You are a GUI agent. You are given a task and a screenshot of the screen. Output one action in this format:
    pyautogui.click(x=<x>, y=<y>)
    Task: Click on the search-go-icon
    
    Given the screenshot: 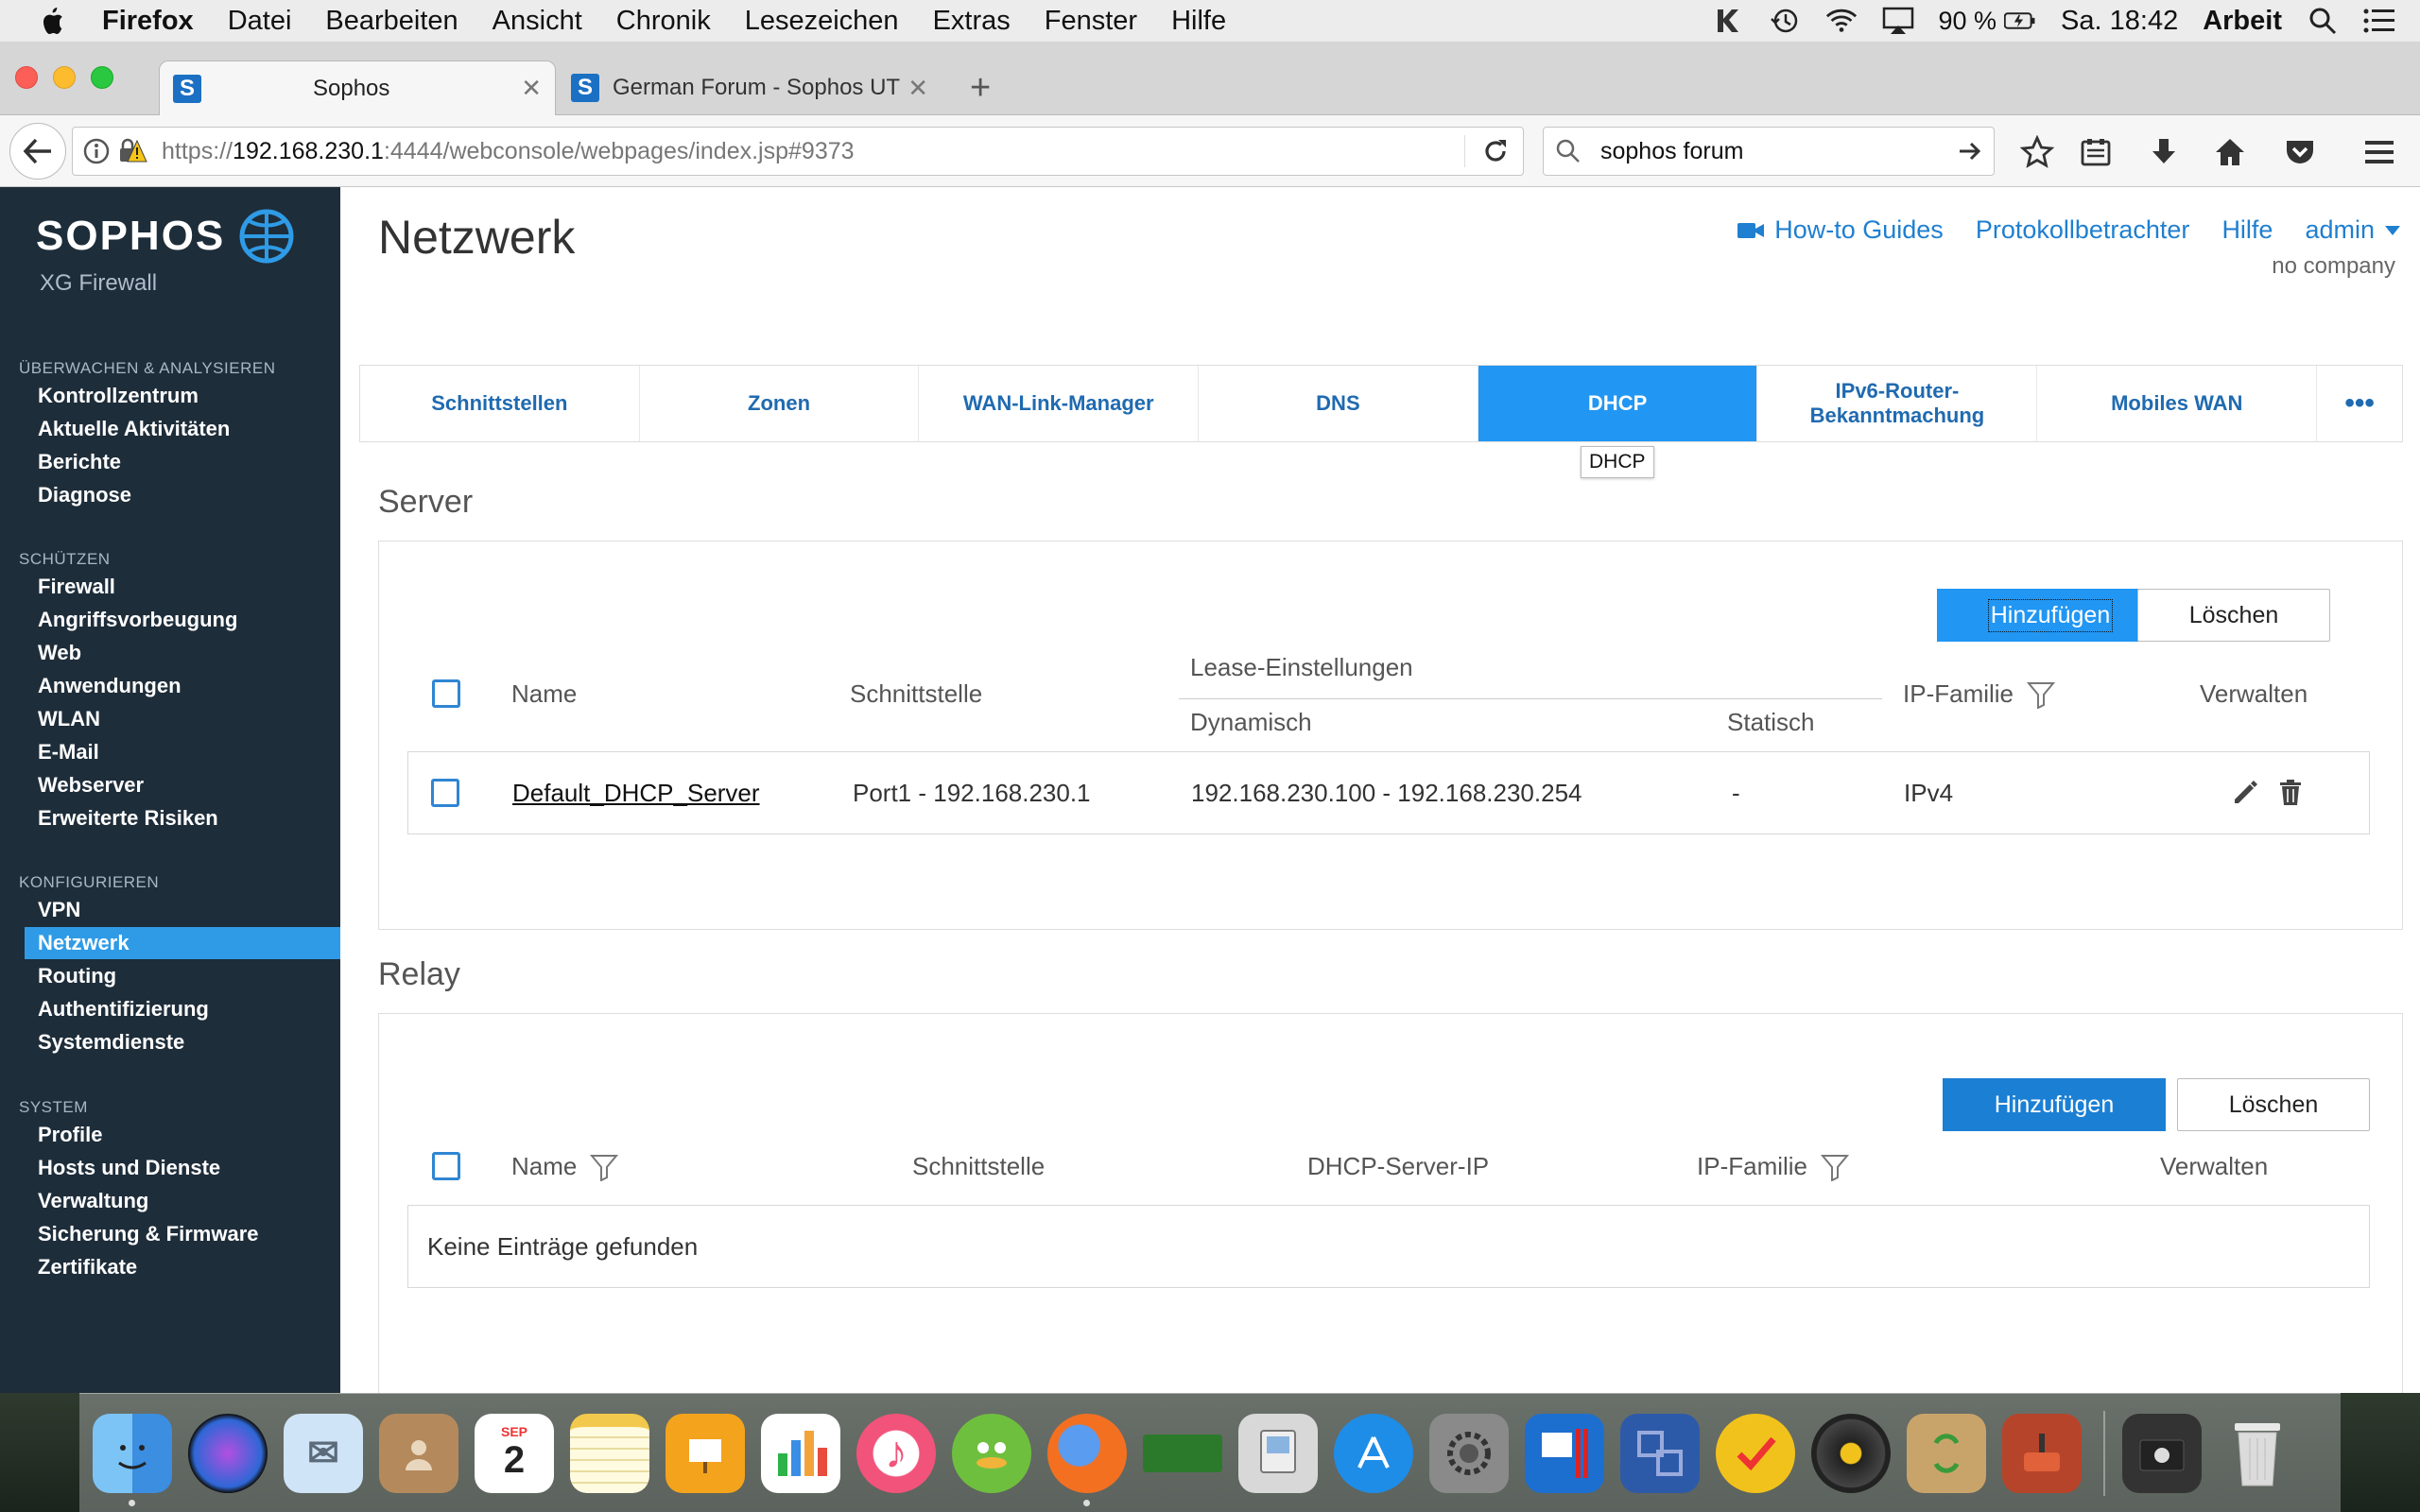 What is the action you would take?
    pyautogui.click(x=1970, y=151)
    